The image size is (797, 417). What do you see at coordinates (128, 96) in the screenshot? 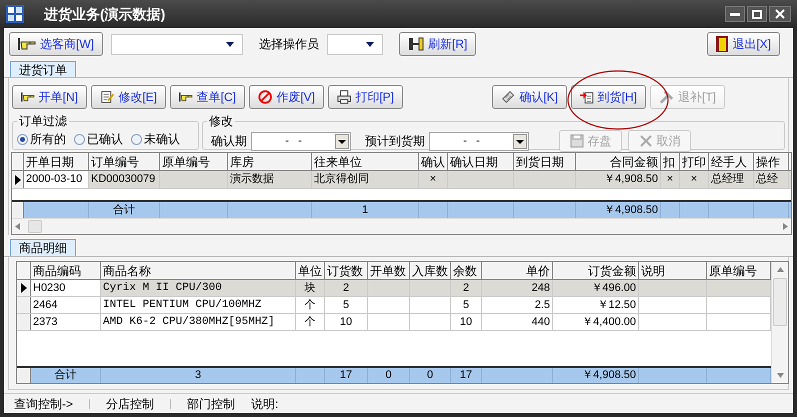
I see `toolbar-button: 修改[E]` at bounding box center [128, 96].